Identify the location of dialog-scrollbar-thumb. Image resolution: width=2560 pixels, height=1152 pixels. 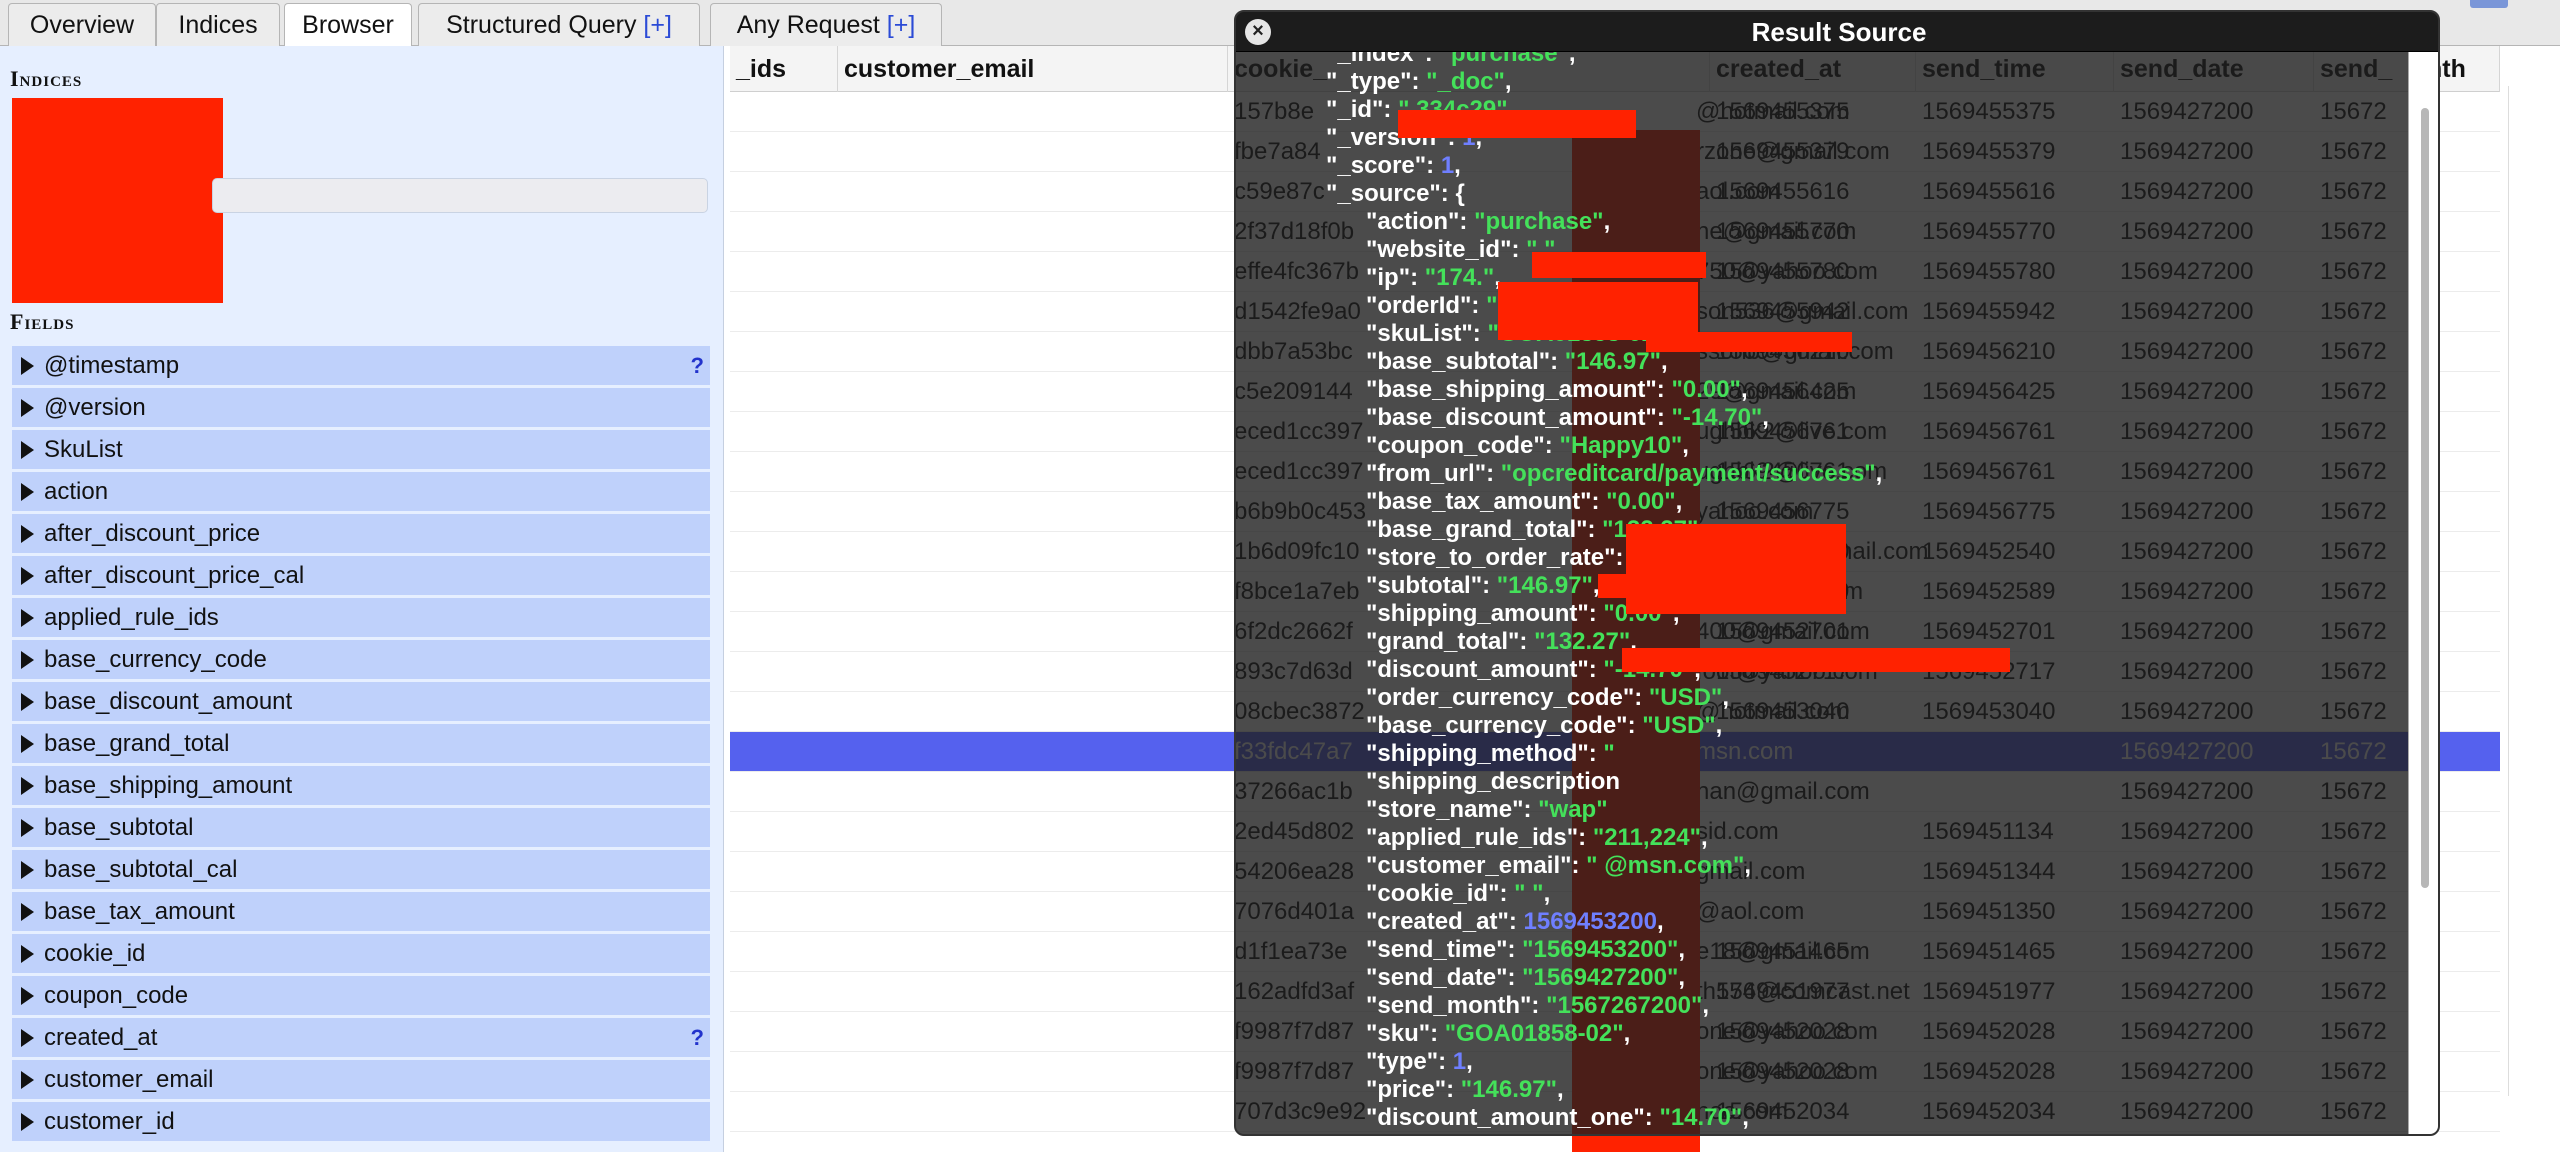
(2425, 498).